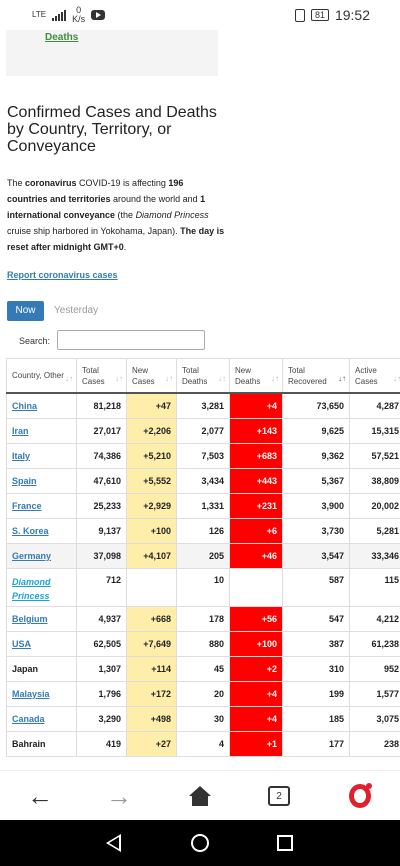 The image size is (400, 866). I want to click on total-cases-cell: 419, so click(101, 744).